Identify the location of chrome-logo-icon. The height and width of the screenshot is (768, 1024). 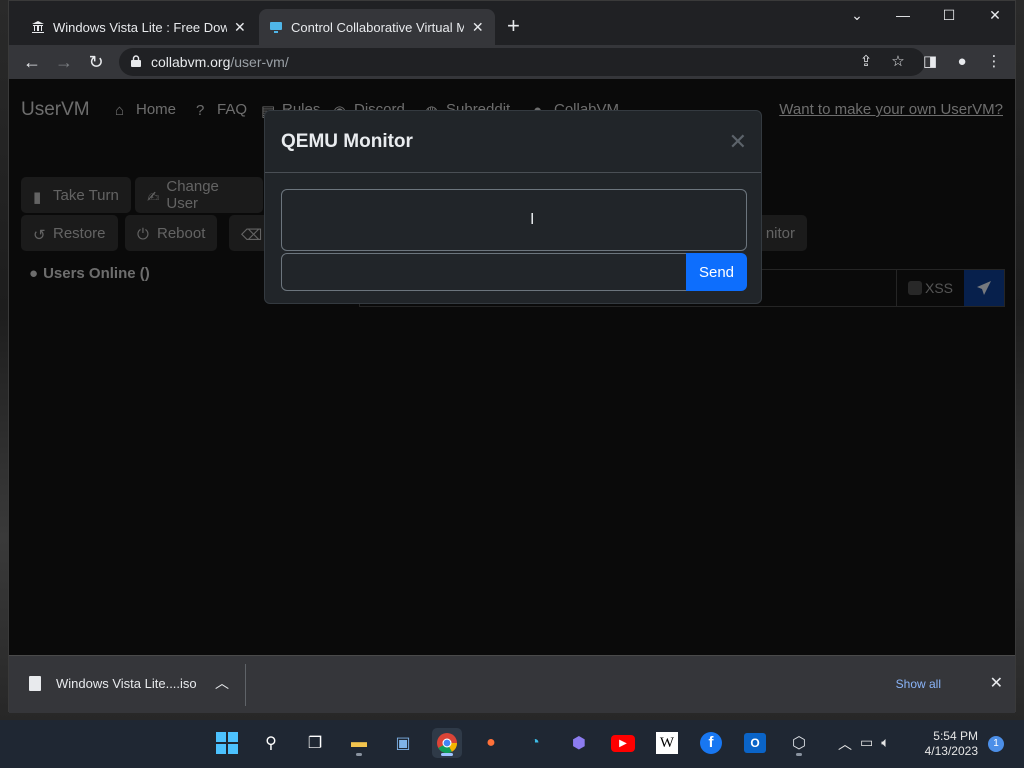
(447, 743).